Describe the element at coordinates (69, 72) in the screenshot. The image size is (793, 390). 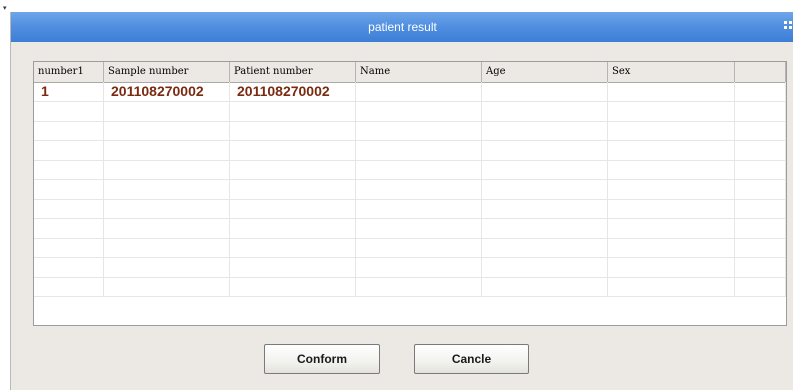
I see `column-header-number1: number1` at that location.